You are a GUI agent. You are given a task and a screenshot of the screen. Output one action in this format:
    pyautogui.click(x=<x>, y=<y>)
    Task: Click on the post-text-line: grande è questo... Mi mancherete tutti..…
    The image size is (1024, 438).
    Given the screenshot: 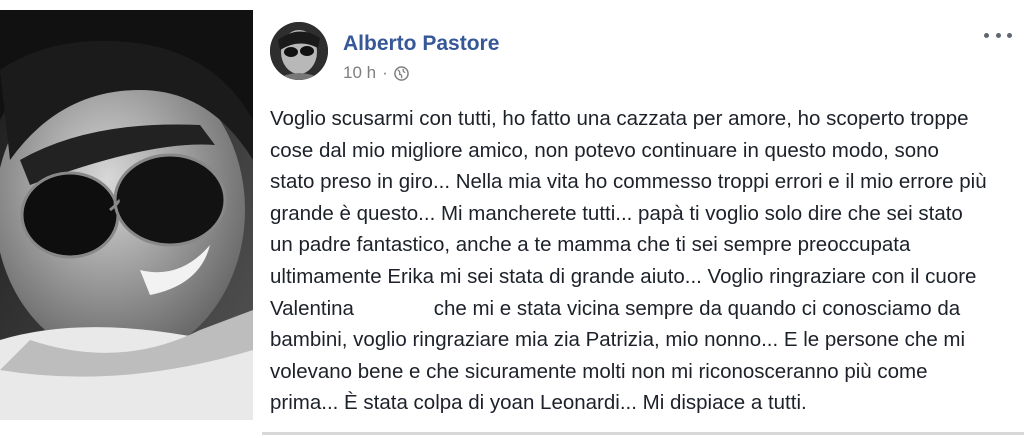 What is the action you would take?
    pyautogui.click(x=616, y=213)
    